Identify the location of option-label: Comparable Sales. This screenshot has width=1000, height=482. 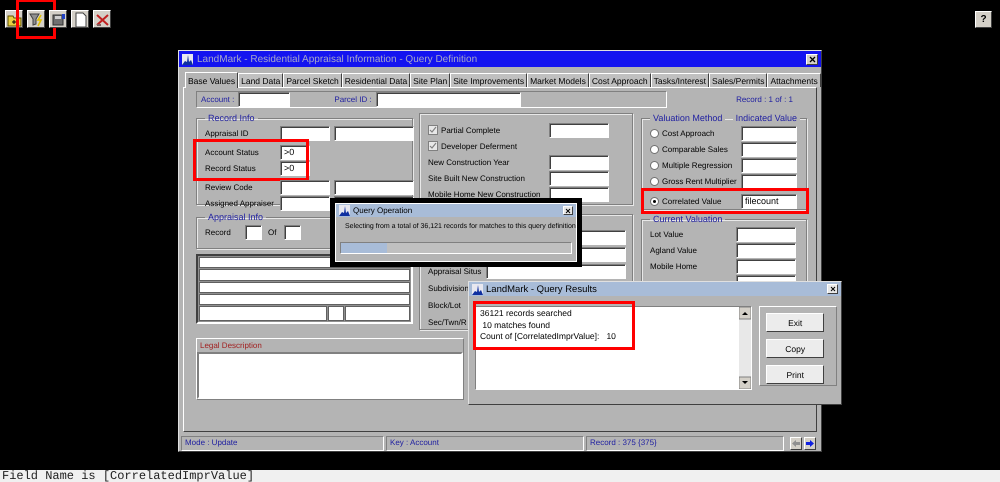
(695, 149).